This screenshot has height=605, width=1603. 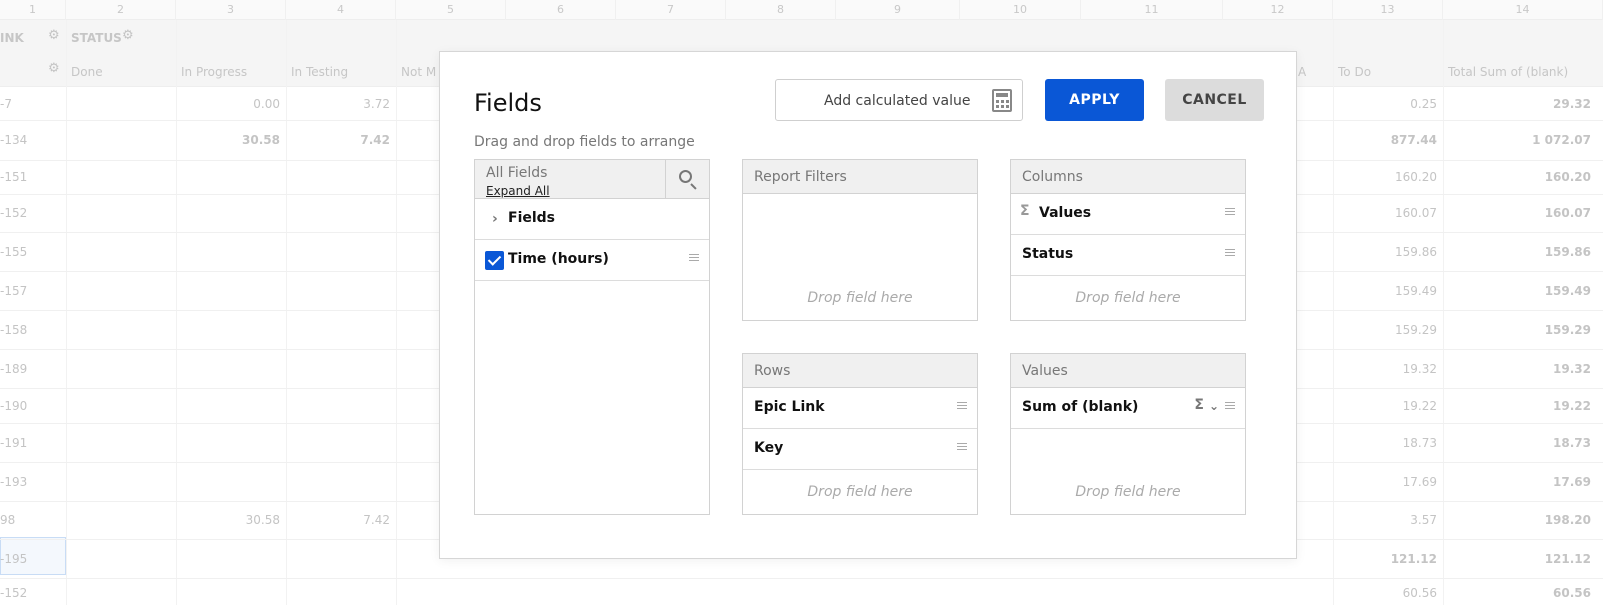 I want to click on row-key-cell: -158, so click(x=14, y=330).